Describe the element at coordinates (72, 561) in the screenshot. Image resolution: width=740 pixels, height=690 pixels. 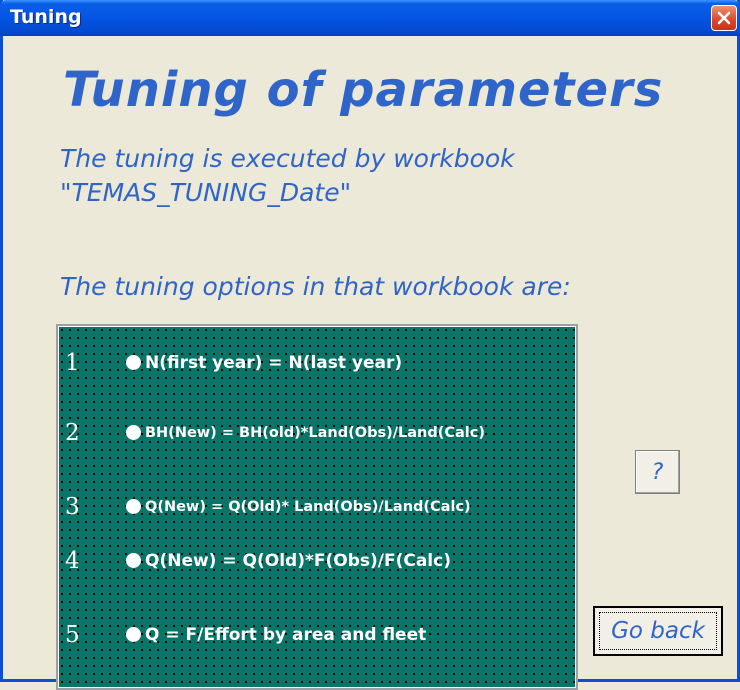
I see `option-number: 4` at that location.